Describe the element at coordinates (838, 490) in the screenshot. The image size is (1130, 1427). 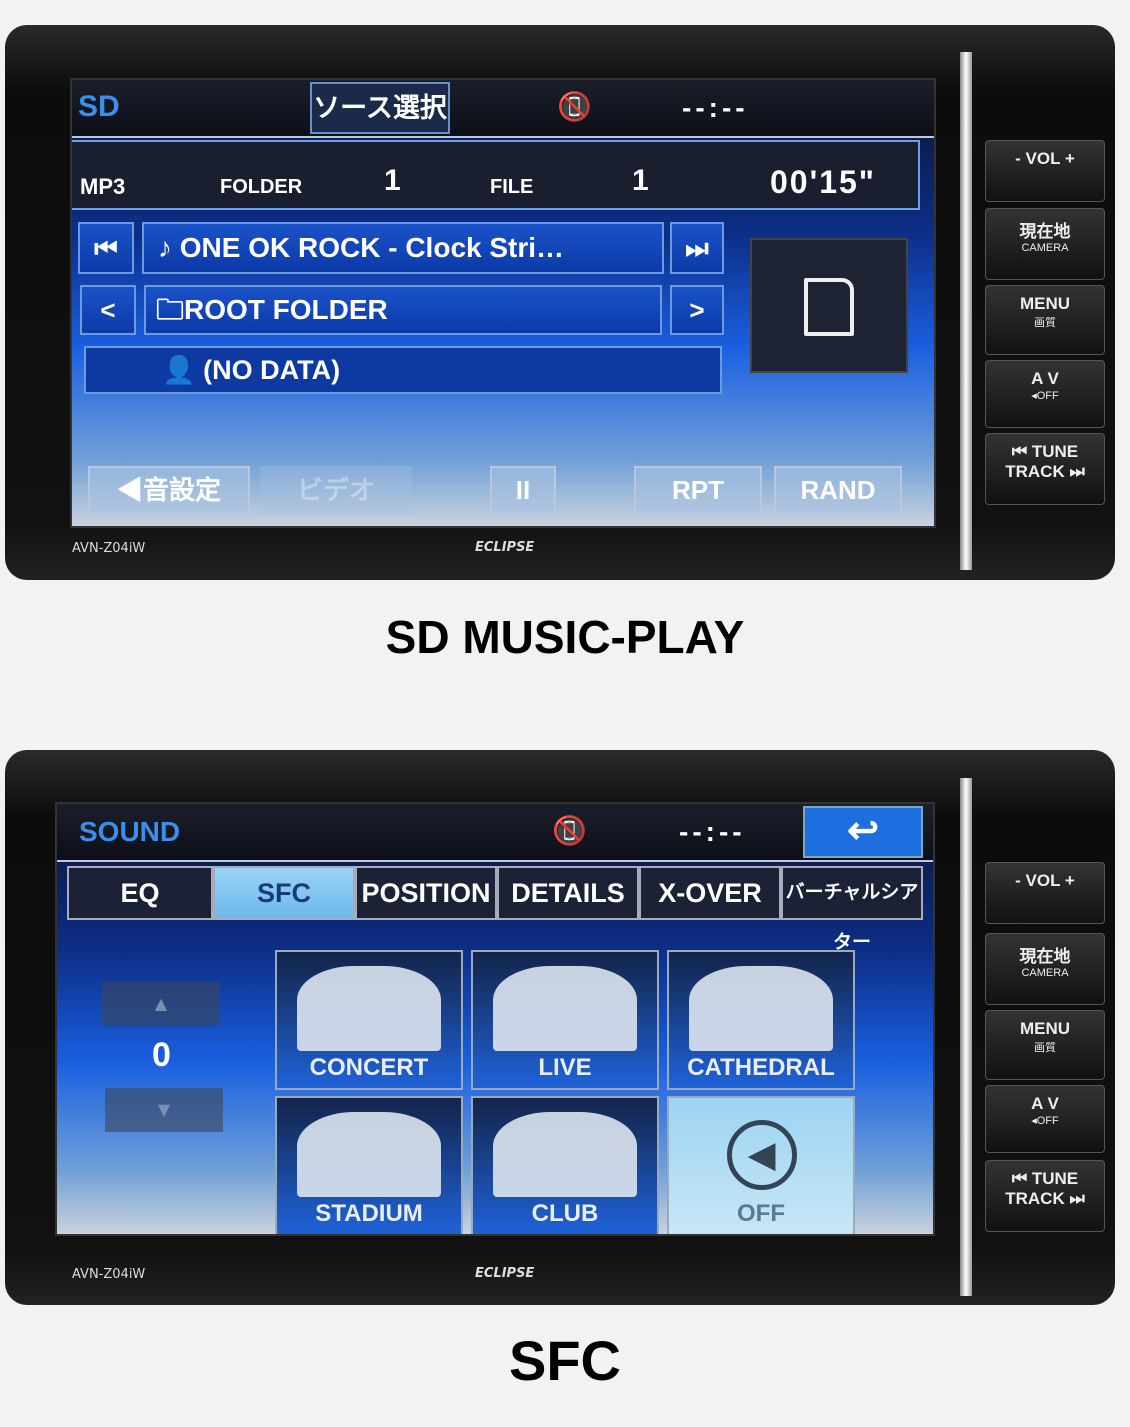
I see `random-button: RAND` at that location.